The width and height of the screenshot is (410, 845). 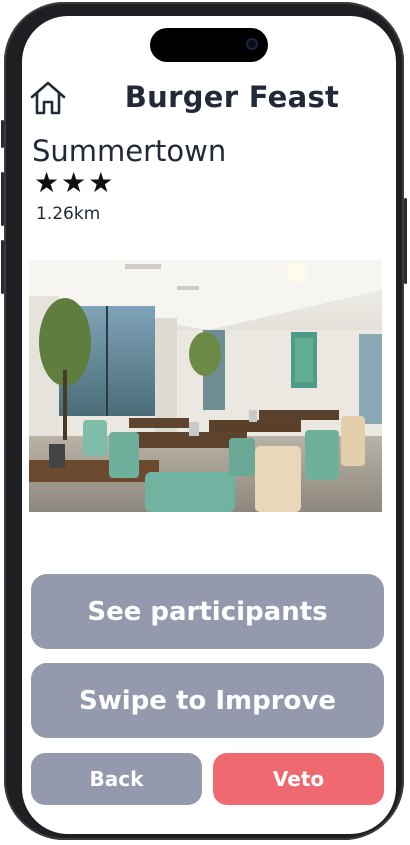 I want to click on side-button-volume-down, so click(x=2, y=267).